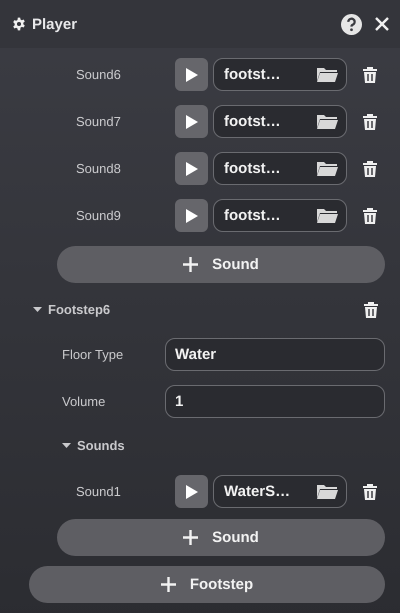 The height and width of the screenshot is (613, 400). Describe the element at coordinates (101, 445) in the screenshot. I see `section-title: Sounds` at that location.